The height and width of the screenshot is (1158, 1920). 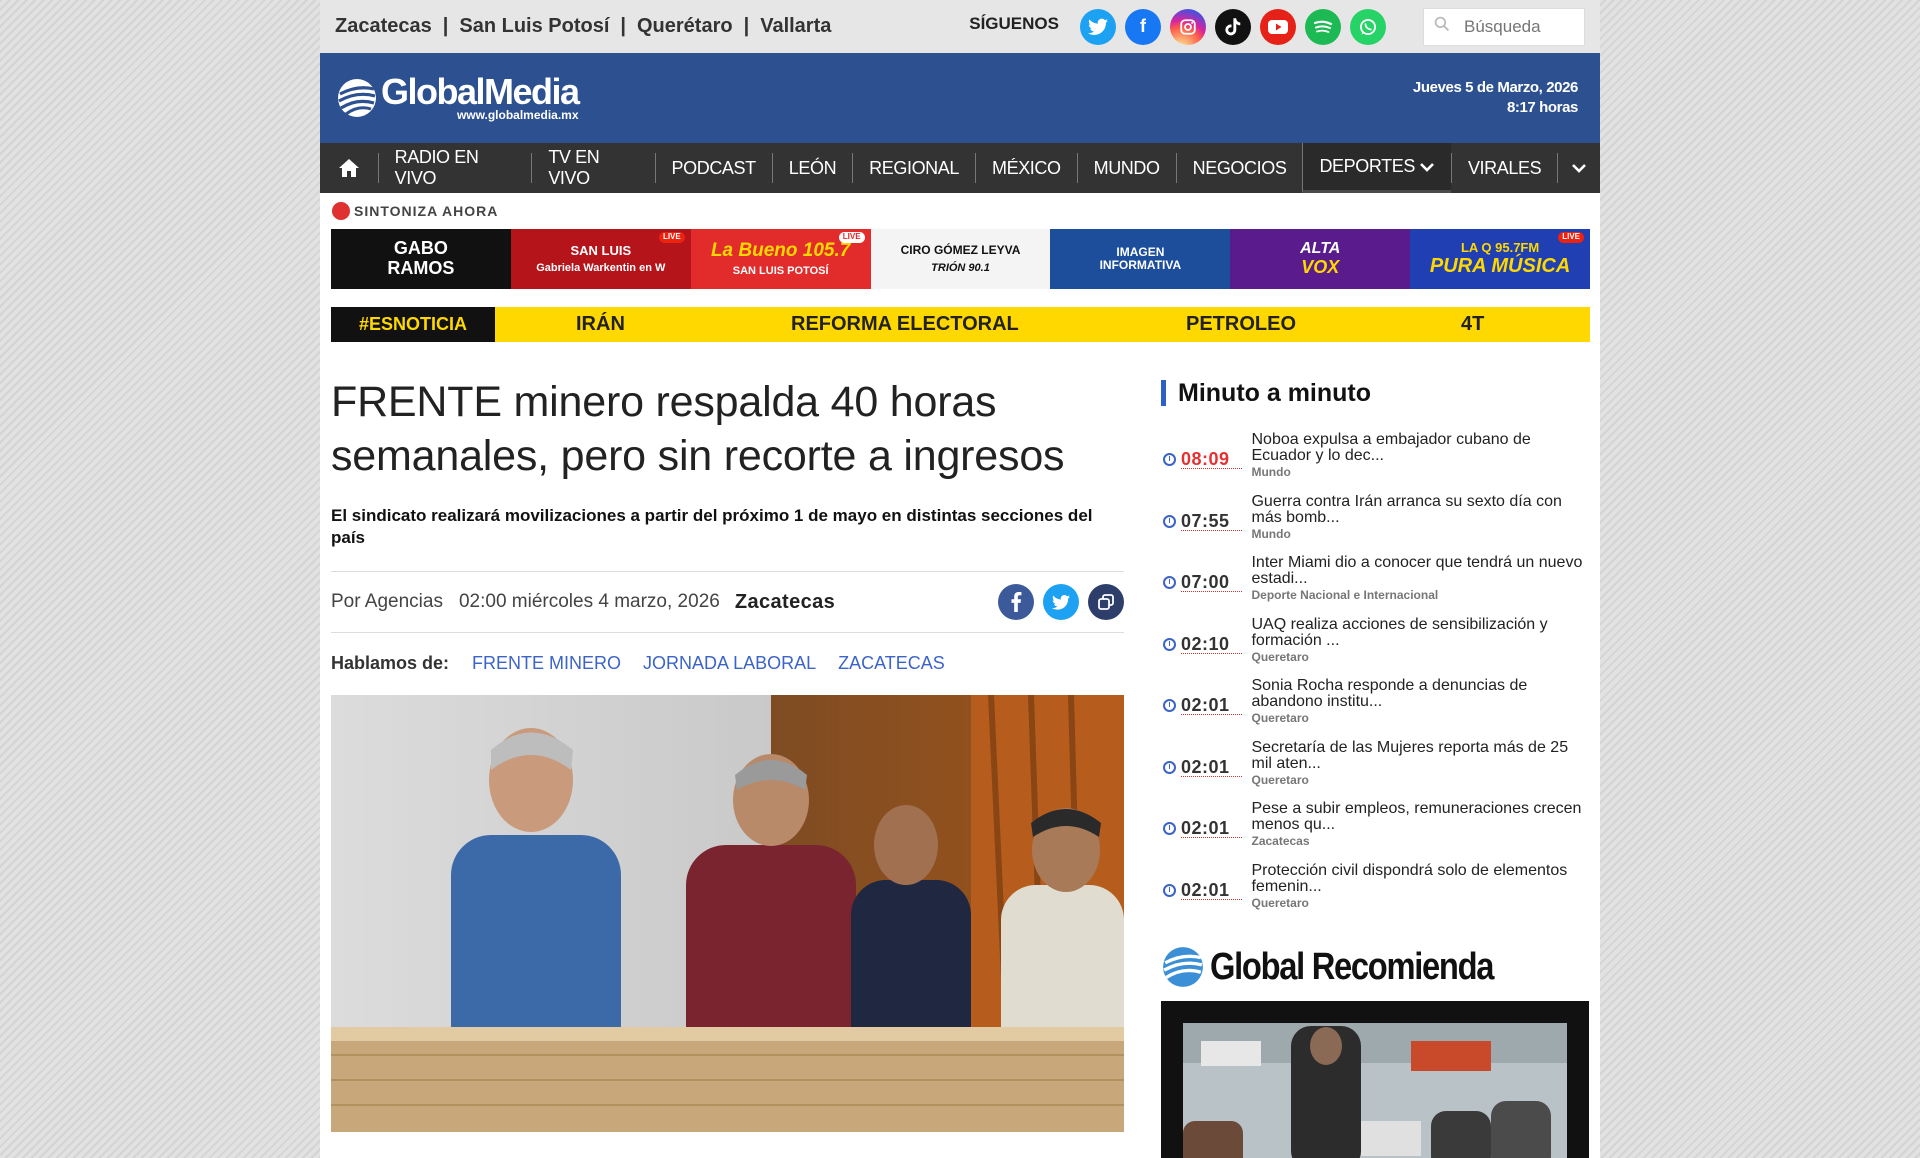 What do you see at coordinates (1495, 98) in the screenshot?
I see `date-time: Jueves 5 de Marzo, 2026 8:17 horas` at bounding box center [1495, 98].